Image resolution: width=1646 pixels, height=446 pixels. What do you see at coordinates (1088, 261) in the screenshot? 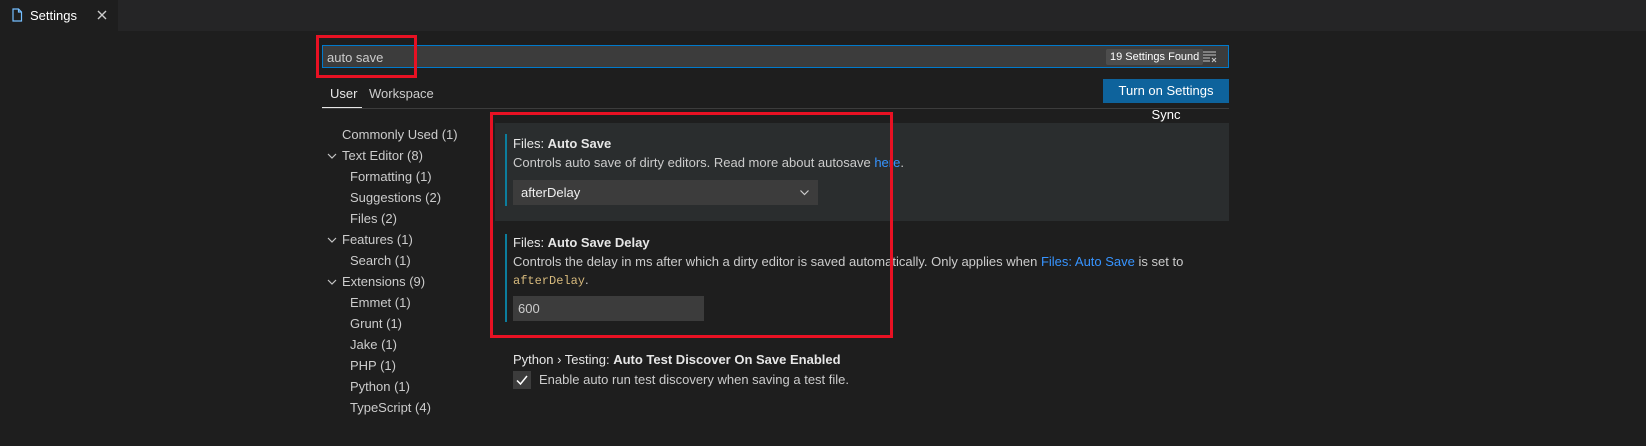
I see `files-auto-save-link: Files: Auto Save` at bounding box center [1088, 261].